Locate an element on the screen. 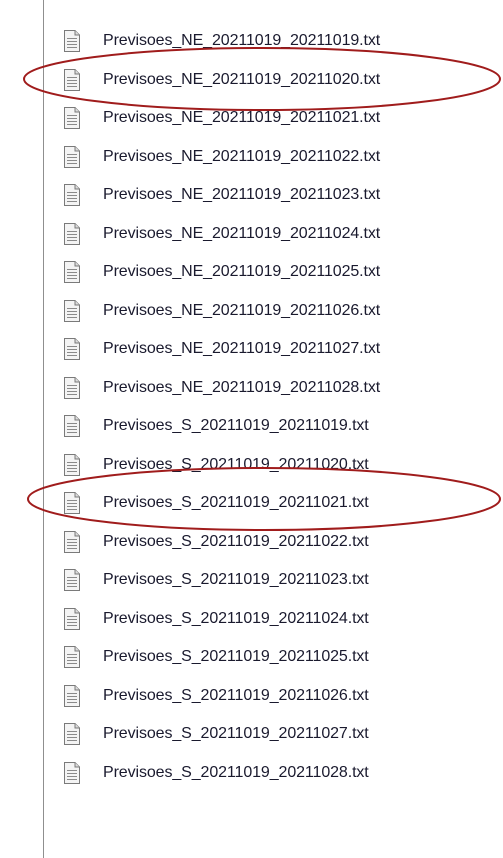  file-item: Previsoes_S_20211019_20211021.txt is located at coordinates (221, 503).